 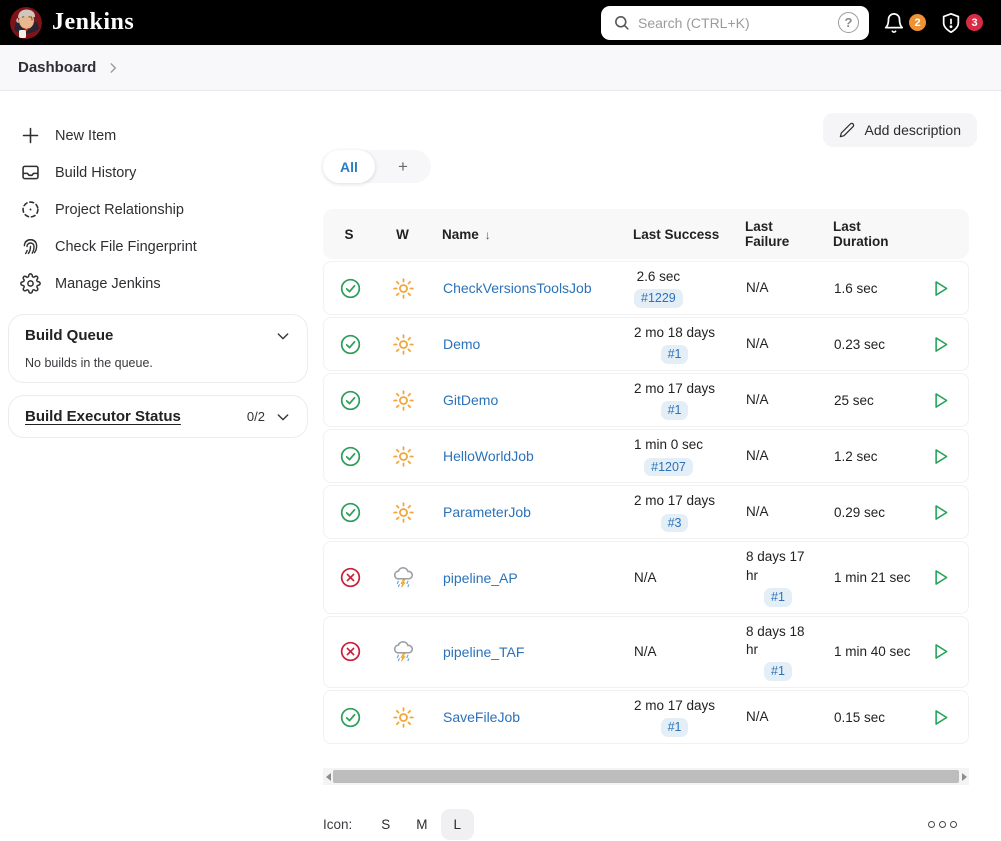 I want to click on job-link: pipeline_TAF, so click(x=483, y=652).